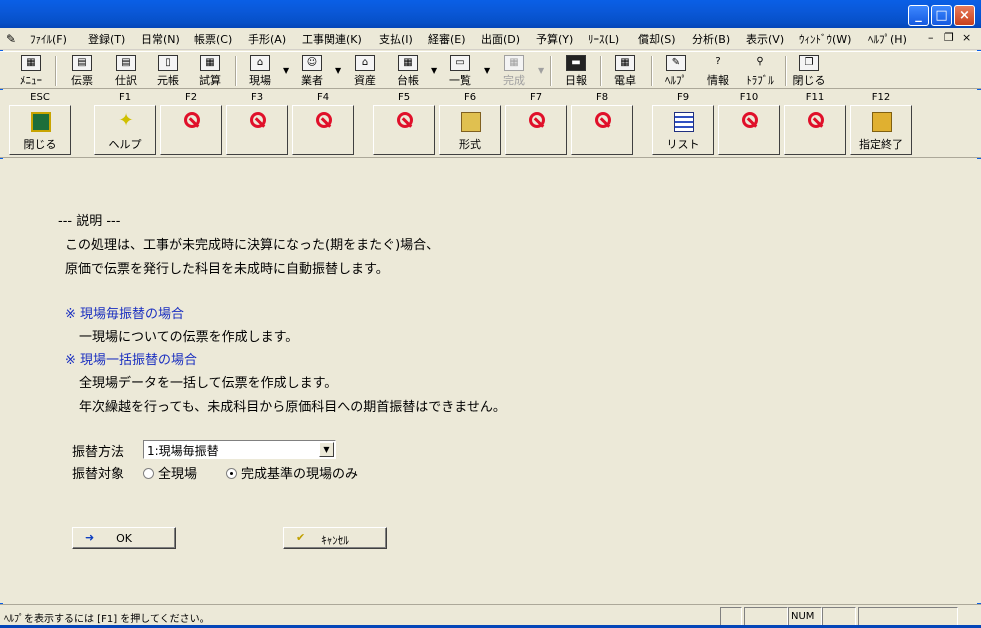  I want to click on daily-report-icon: ▬, so click(576, 63).